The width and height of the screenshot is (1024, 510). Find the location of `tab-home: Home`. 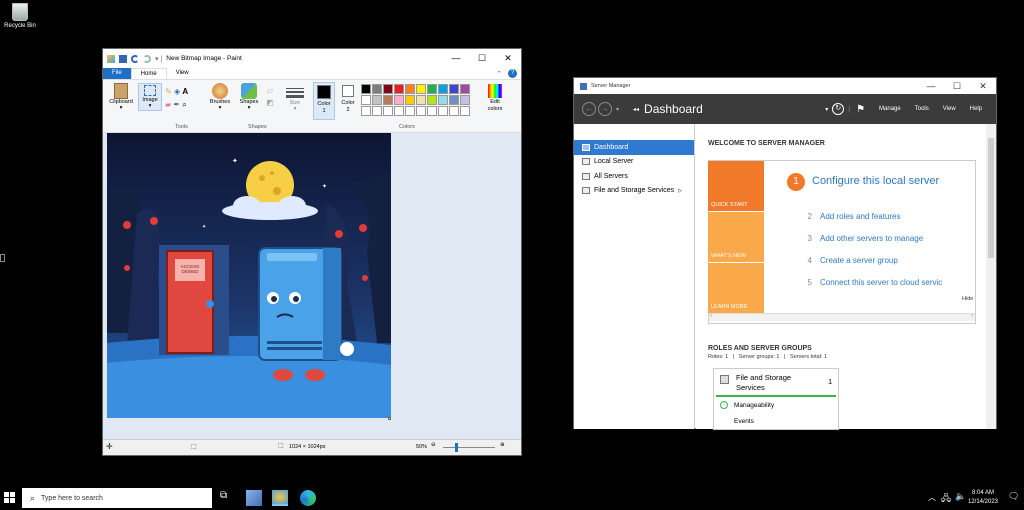

tab-home: Home is located at coordinates (148, 73).